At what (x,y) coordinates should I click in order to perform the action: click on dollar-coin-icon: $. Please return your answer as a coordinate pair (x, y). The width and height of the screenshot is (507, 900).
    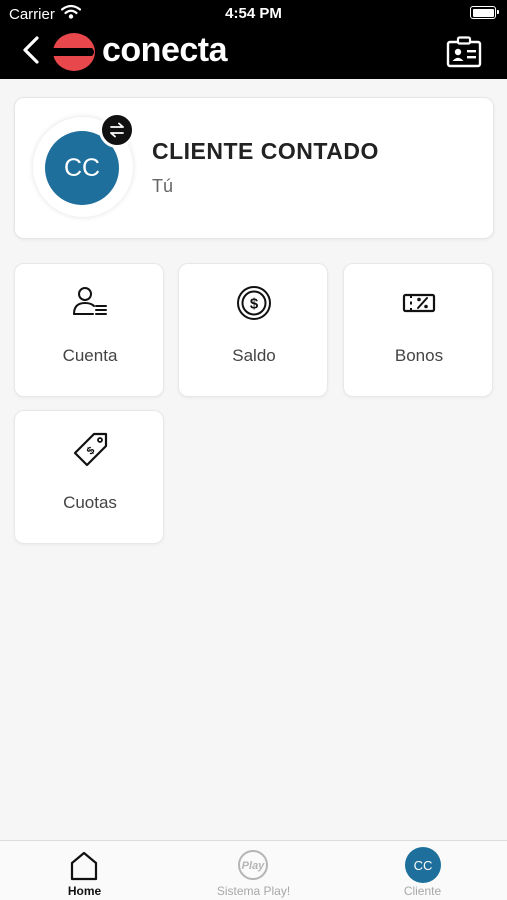
    Looking at the image, I should click on (254, 303).